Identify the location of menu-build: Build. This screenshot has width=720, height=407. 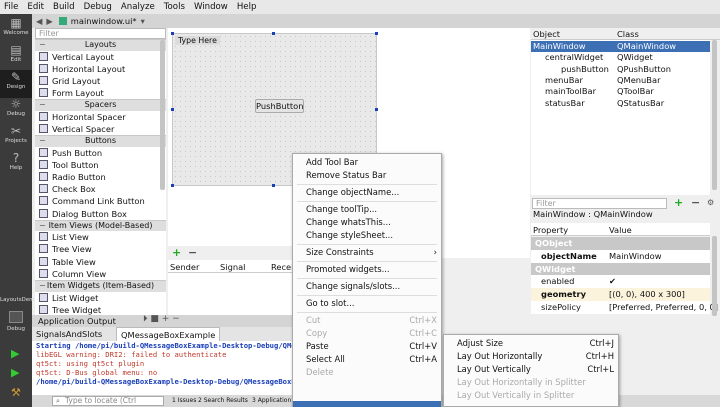
(64, 7).